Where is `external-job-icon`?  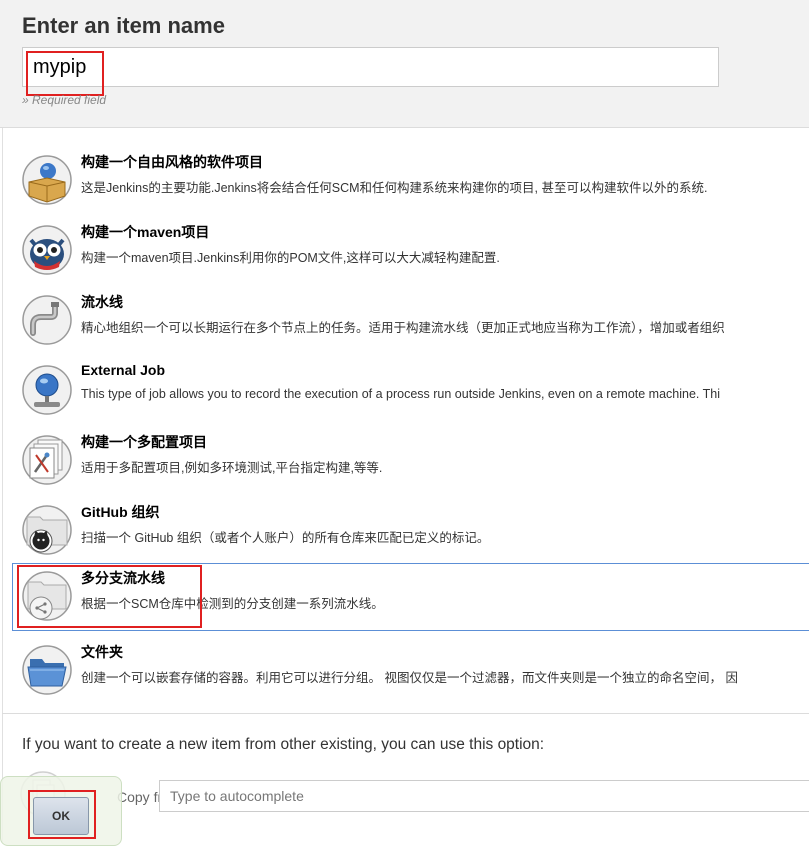
external-job-icon is located at coordinates (47, 390).